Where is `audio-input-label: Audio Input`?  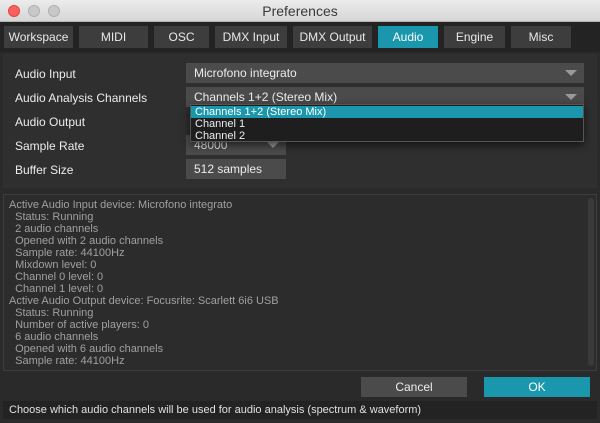
audio-input-label: Audio Input is located at coordinates (45, 74).